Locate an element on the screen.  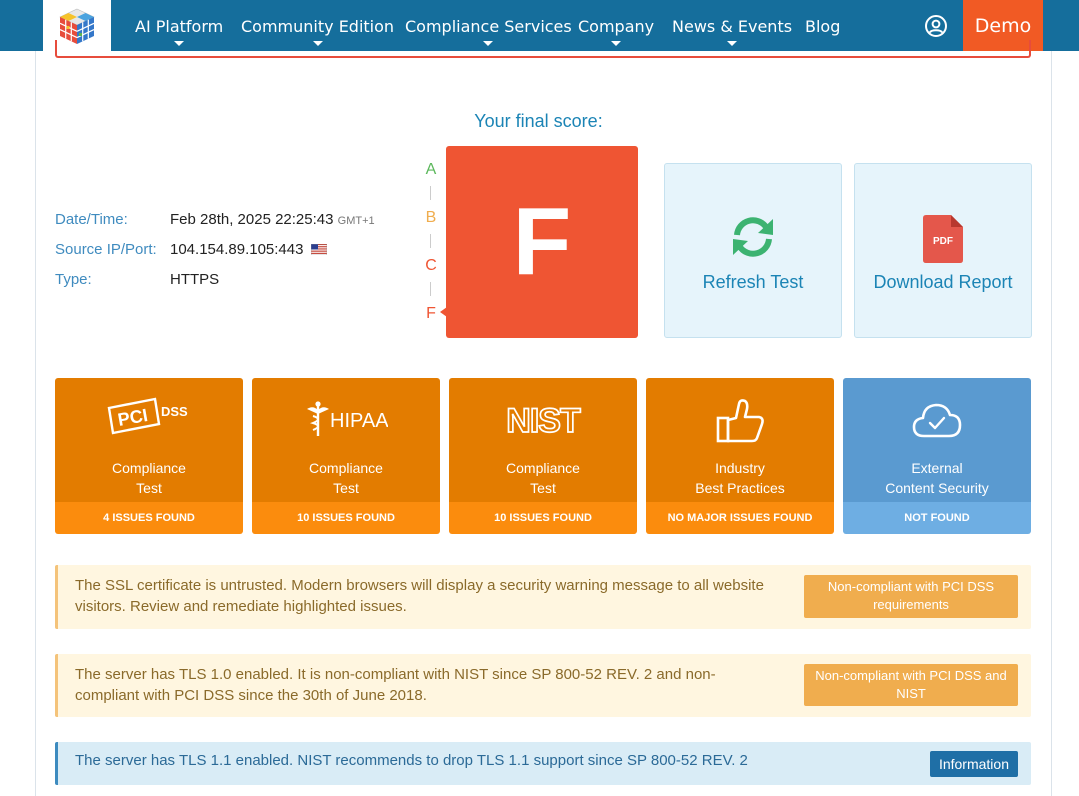
download-report-button: PDF Download Report is located at coordinates (943, 250).